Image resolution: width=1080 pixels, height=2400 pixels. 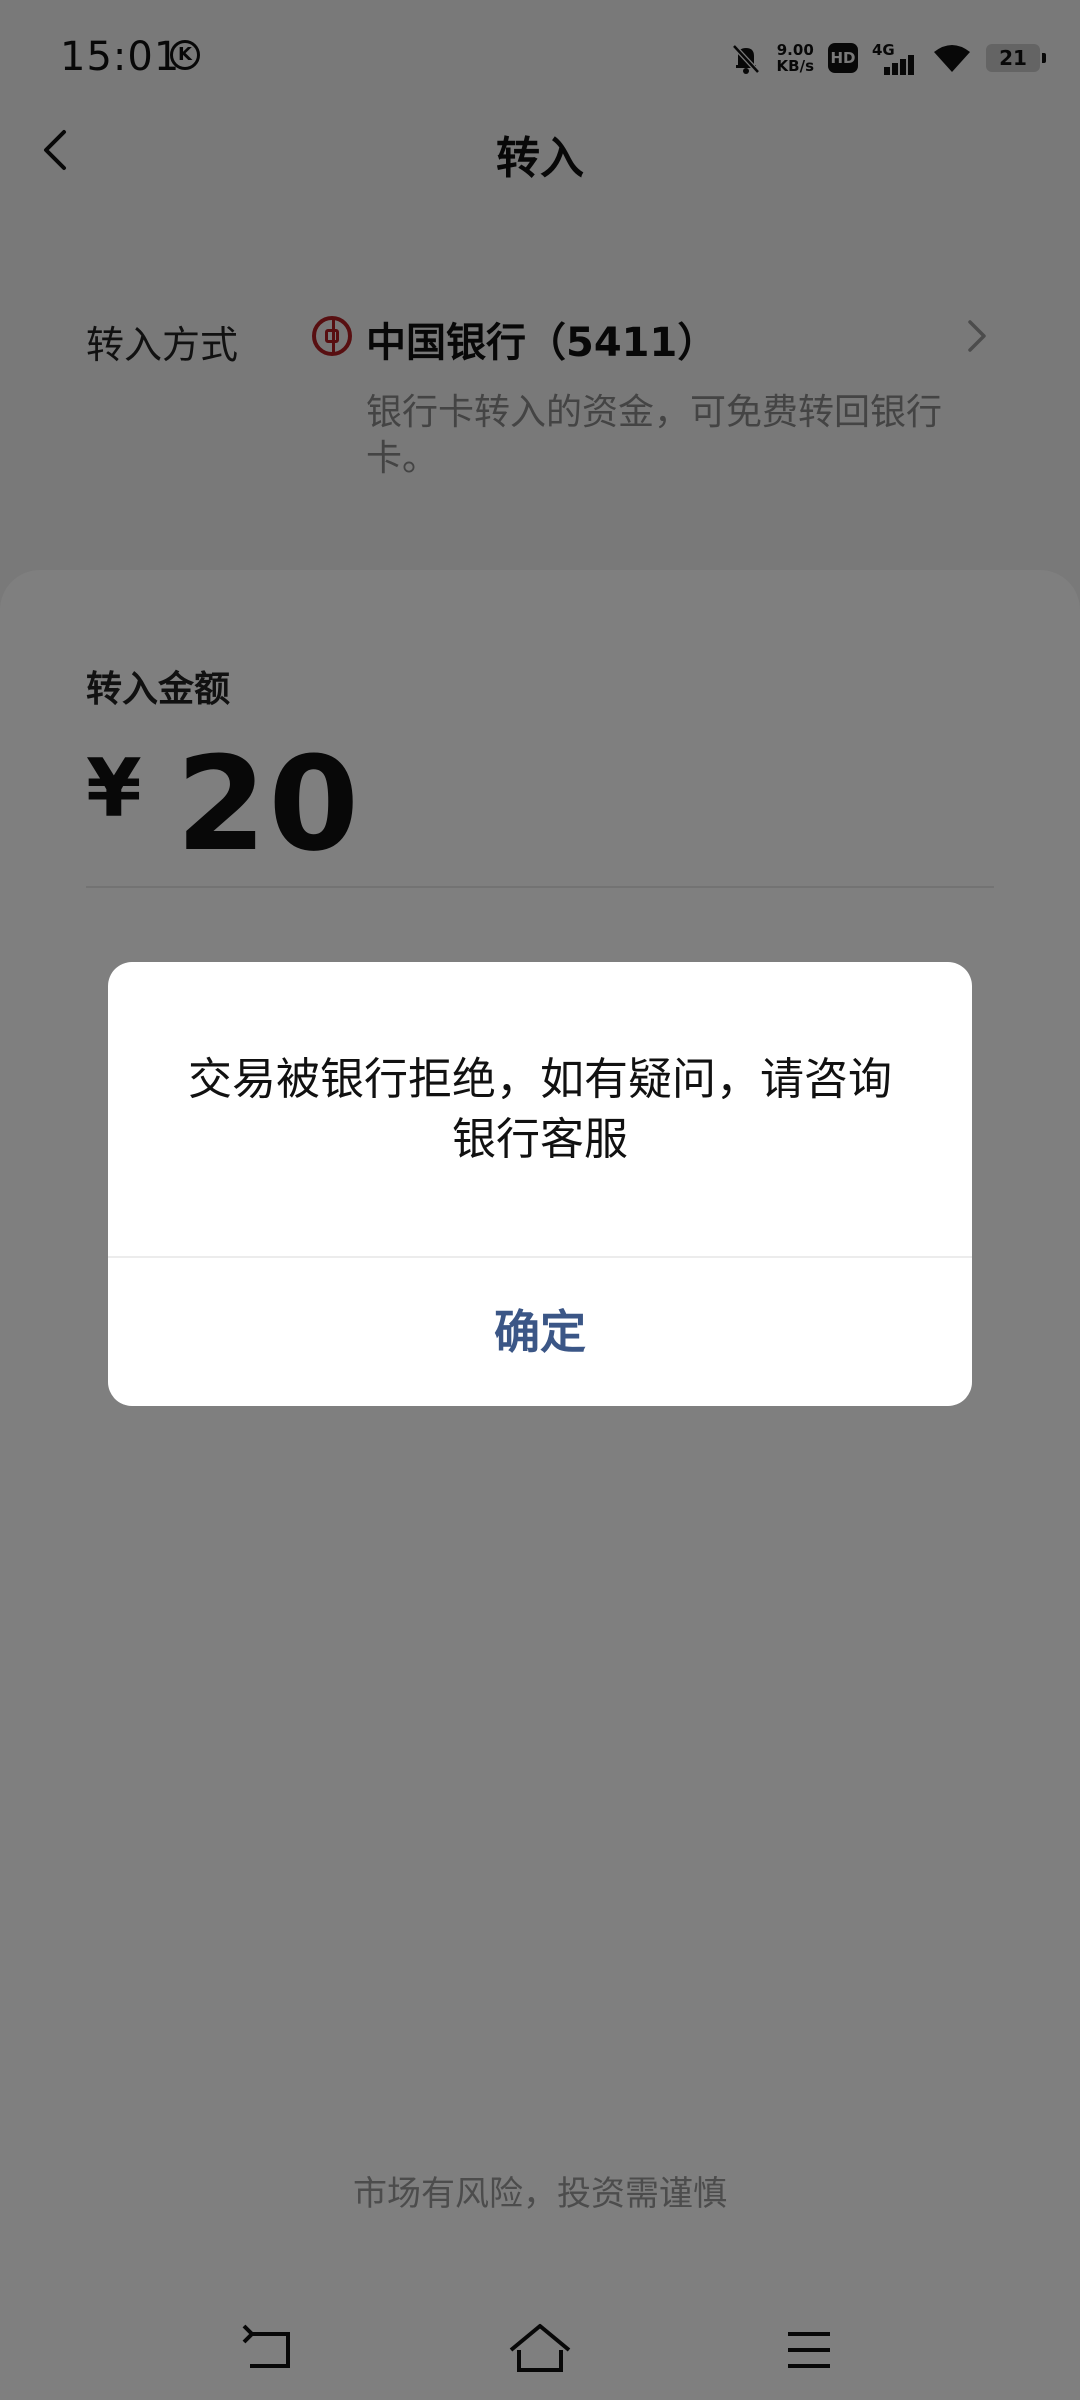 I want to click on dialog-message: 交易被银行拒绝，如有疑问，请咨询银行客服, so click(x=540, y=1109).